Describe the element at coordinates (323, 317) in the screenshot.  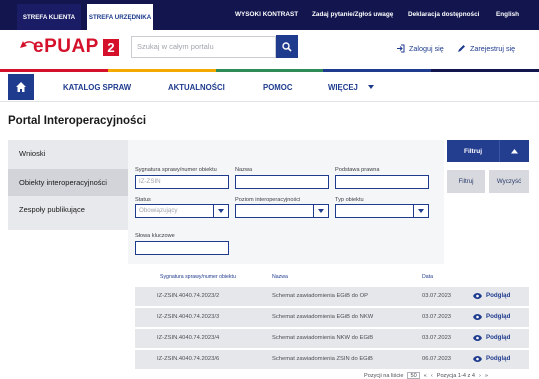
I see `row-nazwa: Schemat zawiadomienia EGiB do NKW` at that location.